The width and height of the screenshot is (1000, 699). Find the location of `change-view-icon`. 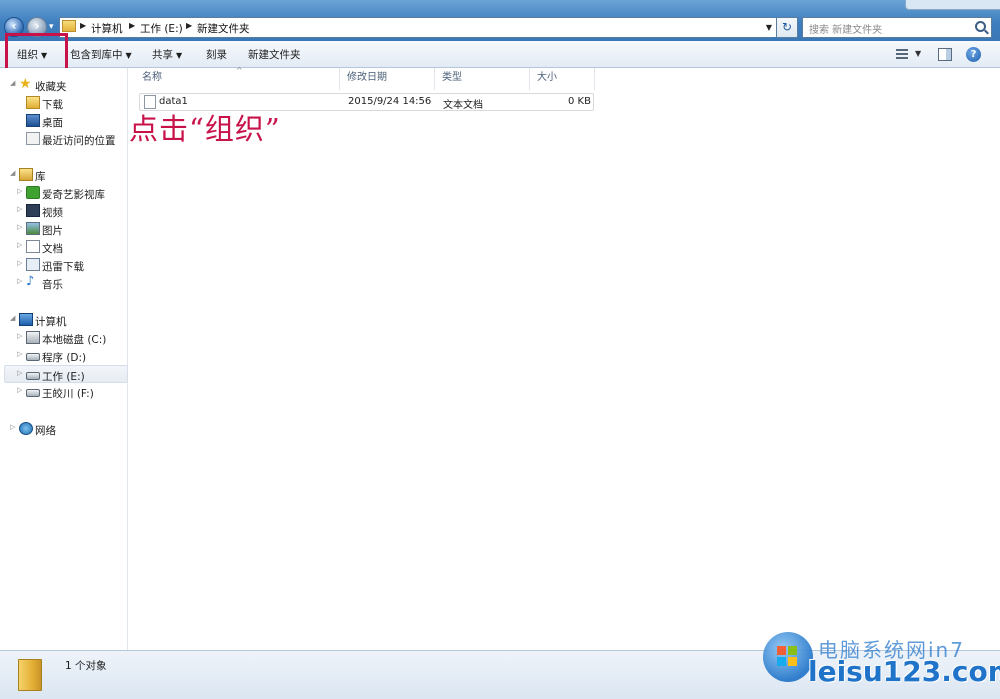

change-view-icon is located at coordinates (904, 54).